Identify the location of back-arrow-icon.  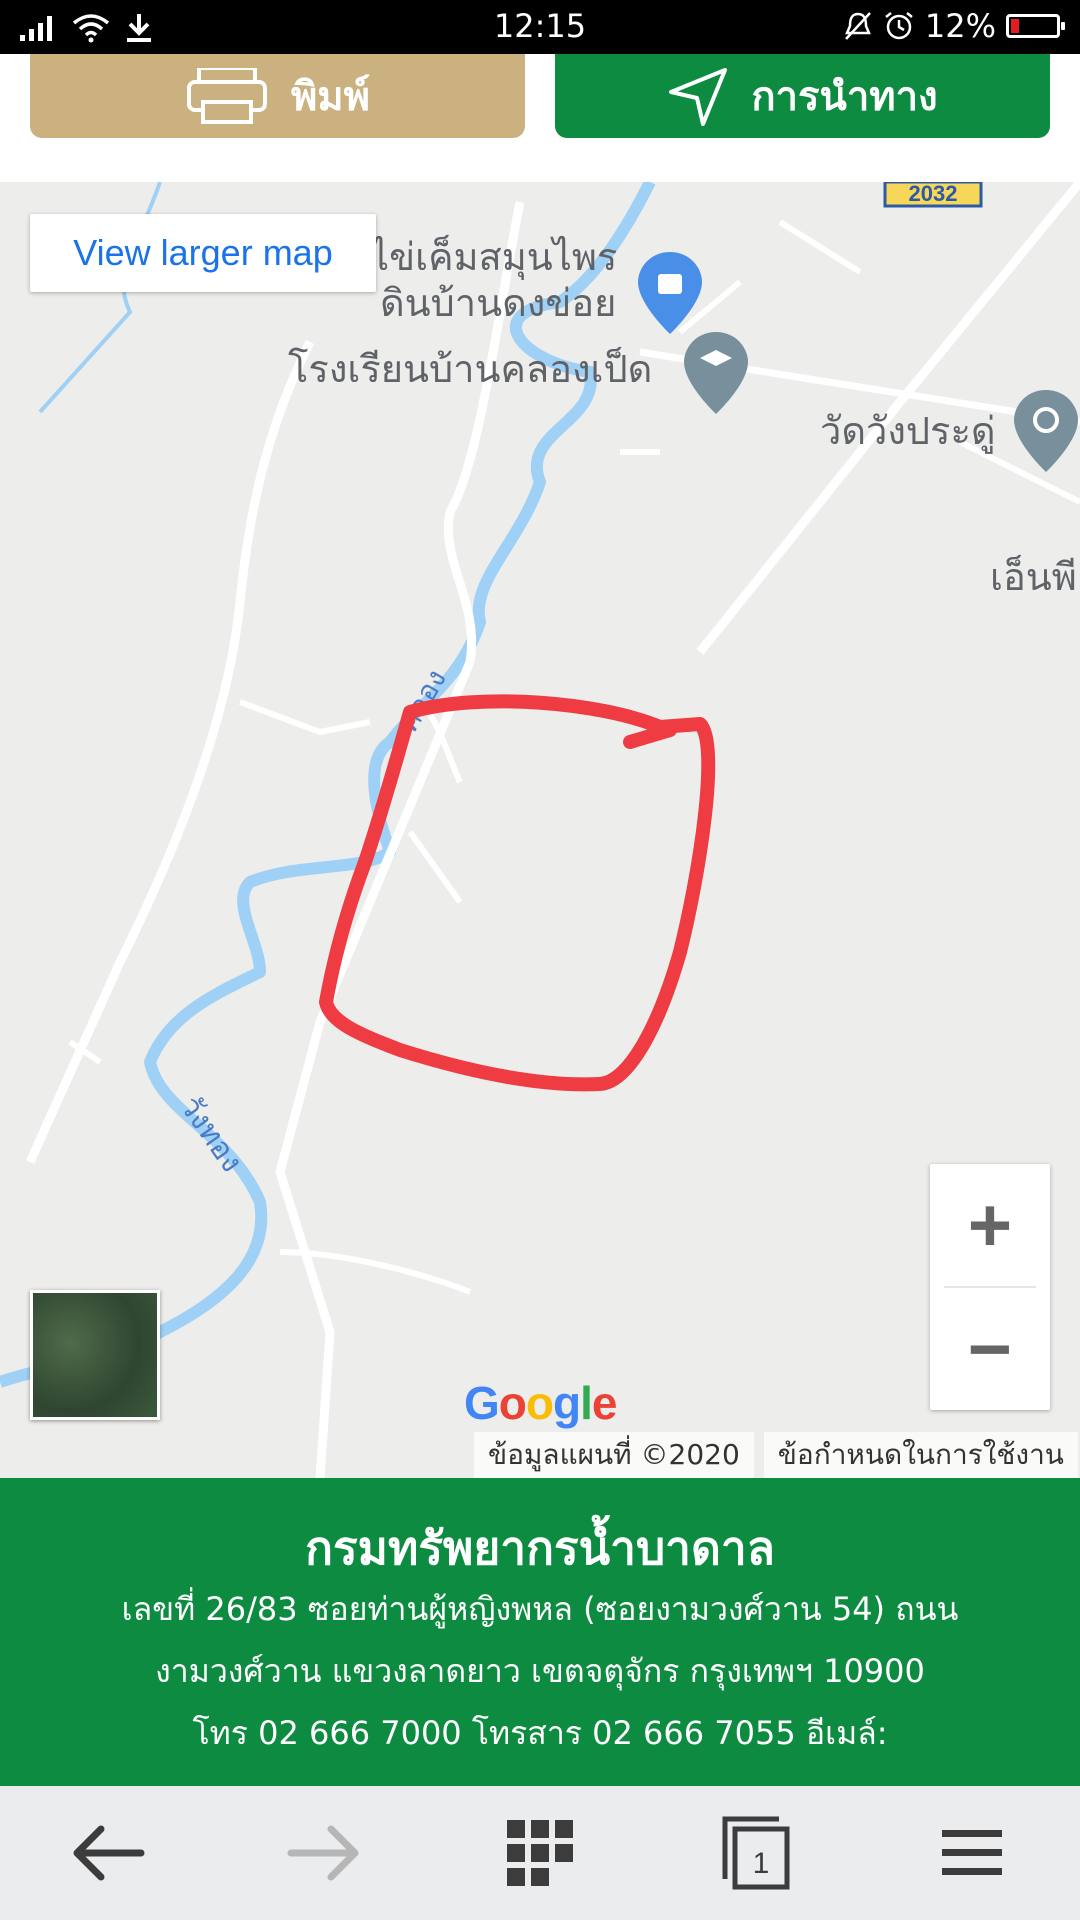
(109, 1853).